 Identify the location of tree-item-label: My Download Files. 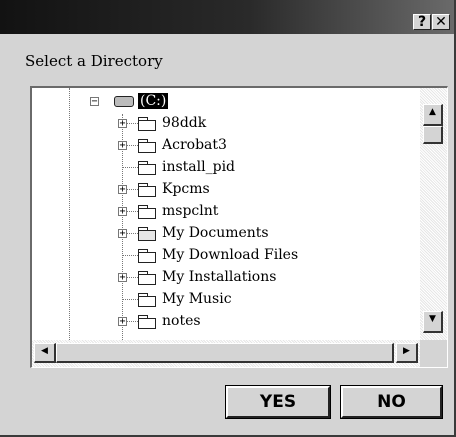
(230, 255).